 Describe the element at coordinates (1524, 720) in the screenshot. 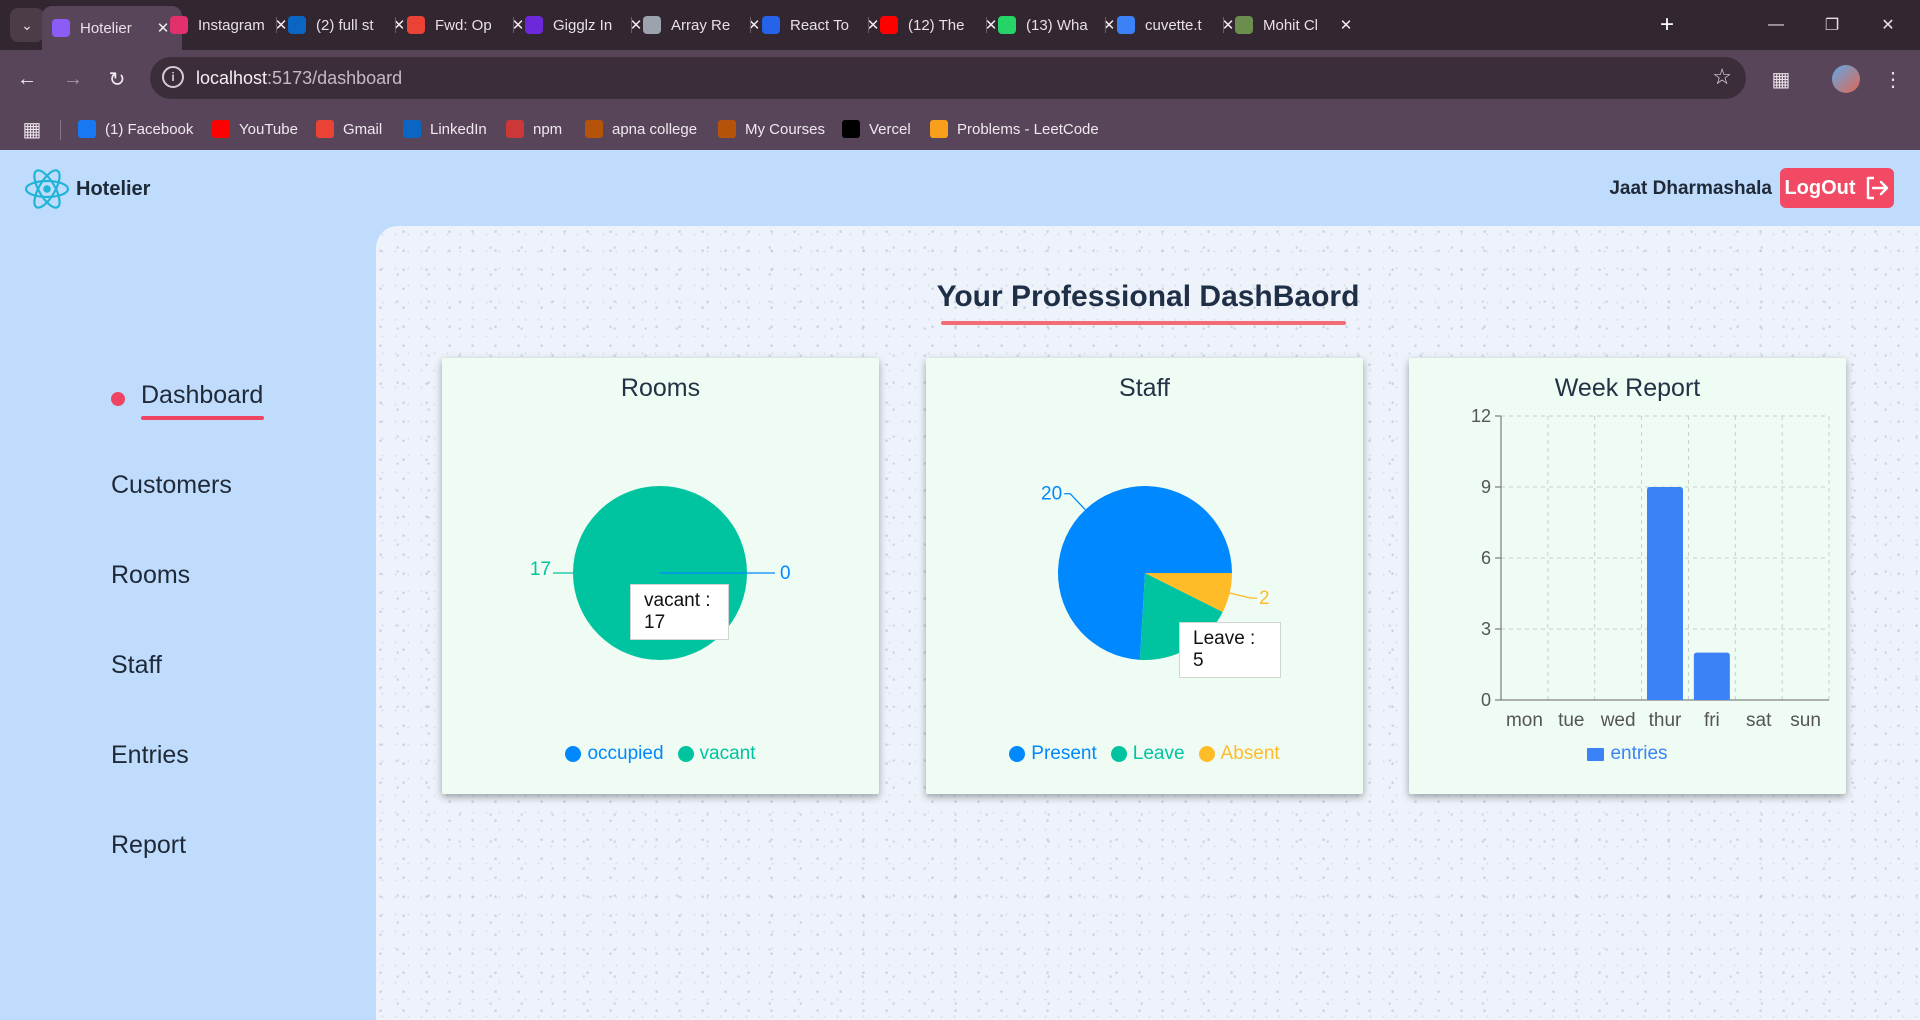

I see `x-tick-label: mon` at that location.